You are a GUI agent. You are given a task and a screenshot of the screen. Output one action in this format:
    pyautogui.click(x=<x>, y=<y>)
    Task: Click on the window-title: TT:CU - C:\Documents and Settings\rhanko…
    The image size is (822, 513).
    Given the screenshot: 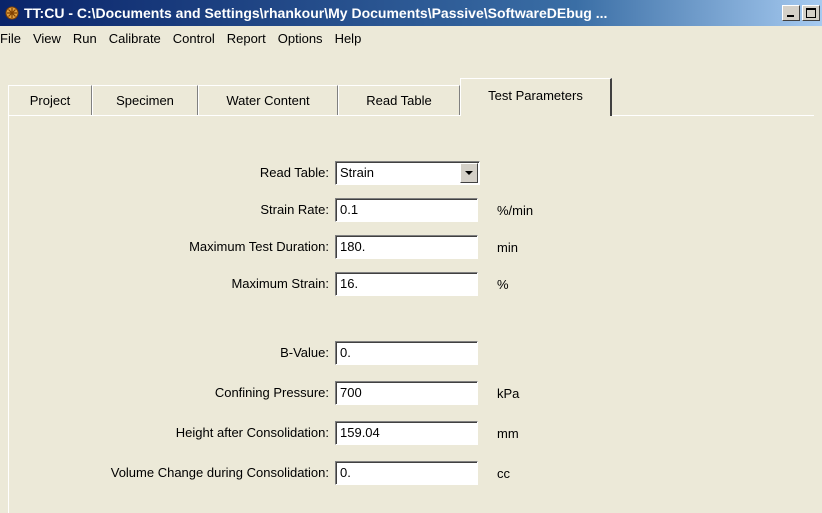 What is the action you would take?
    pyautogui.click(x=316, y=13)
    